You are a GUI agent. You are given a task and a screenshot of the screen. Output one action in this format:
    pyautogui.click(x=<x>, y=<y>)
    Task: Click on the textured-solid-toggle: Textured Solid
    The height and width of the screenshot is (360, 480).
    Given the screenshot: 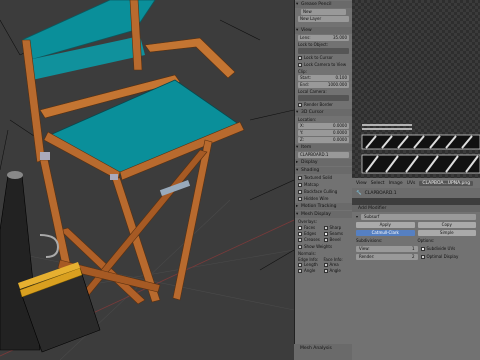 What is the action you would take?
    pyautogui.click(x=323, y=178)
    